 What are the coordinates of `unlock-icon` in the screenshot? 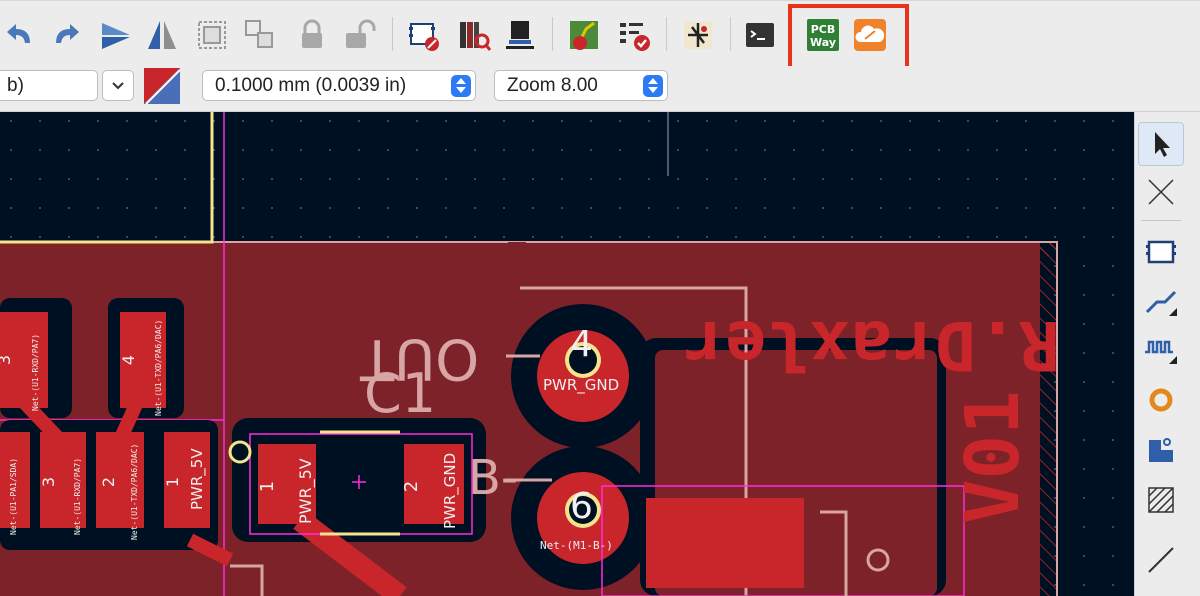 It's located at (358, 35).